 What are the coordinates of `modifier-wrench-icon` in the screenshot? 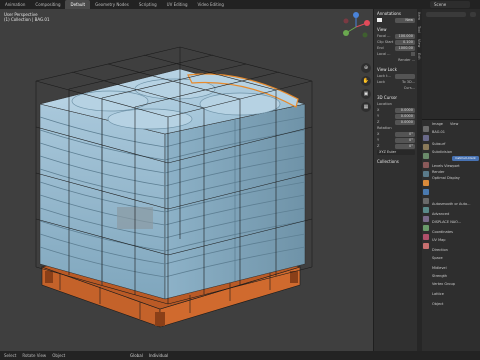 It's located at (426, 192).